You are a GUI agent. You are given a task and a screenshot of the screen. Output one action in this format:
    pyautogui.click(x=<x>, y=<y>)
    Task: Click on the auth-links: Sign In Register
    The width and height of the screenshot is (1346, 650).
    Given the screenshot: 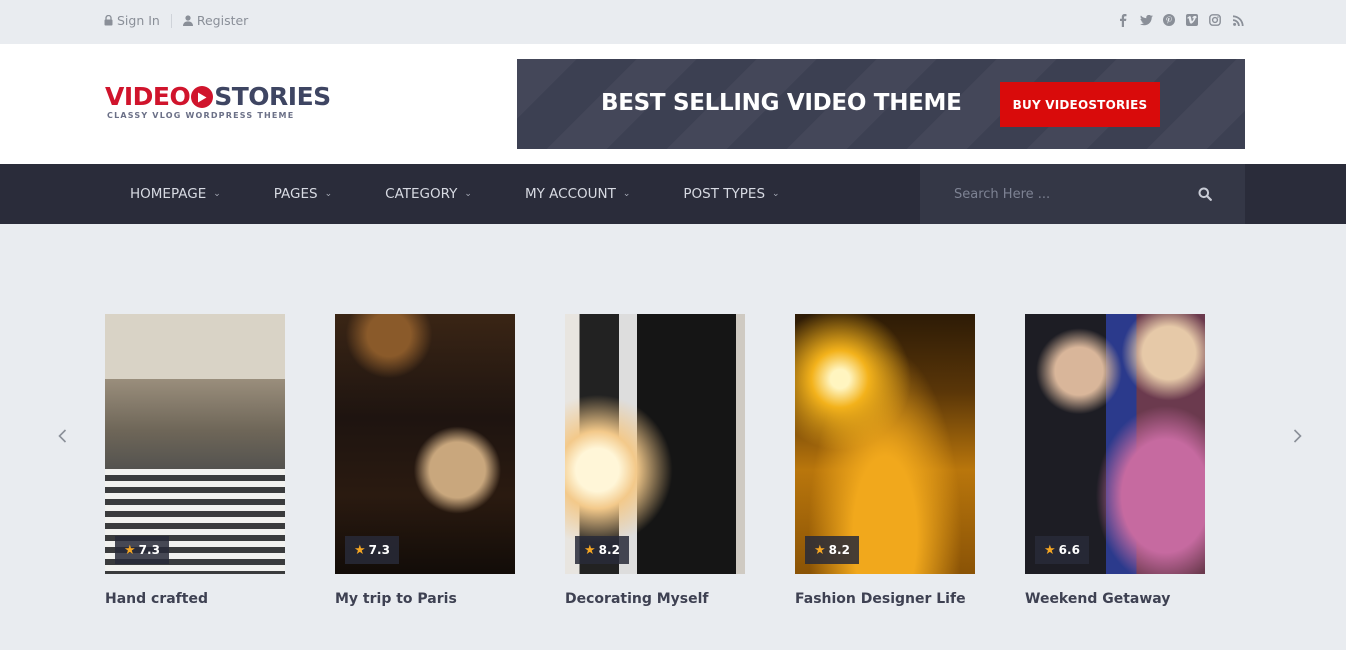 What is the action you would take?
    pyautogui.click(x=176, y=20)
    